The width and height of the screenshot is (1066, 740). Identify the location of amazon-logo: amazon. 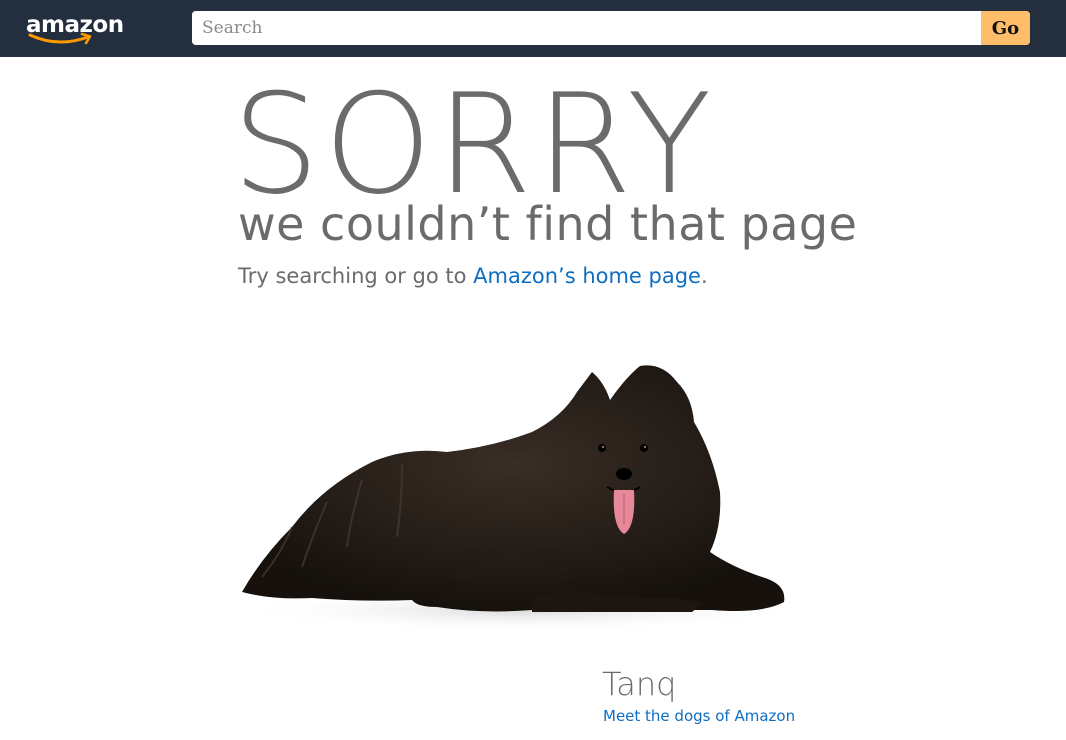
(76, 28).